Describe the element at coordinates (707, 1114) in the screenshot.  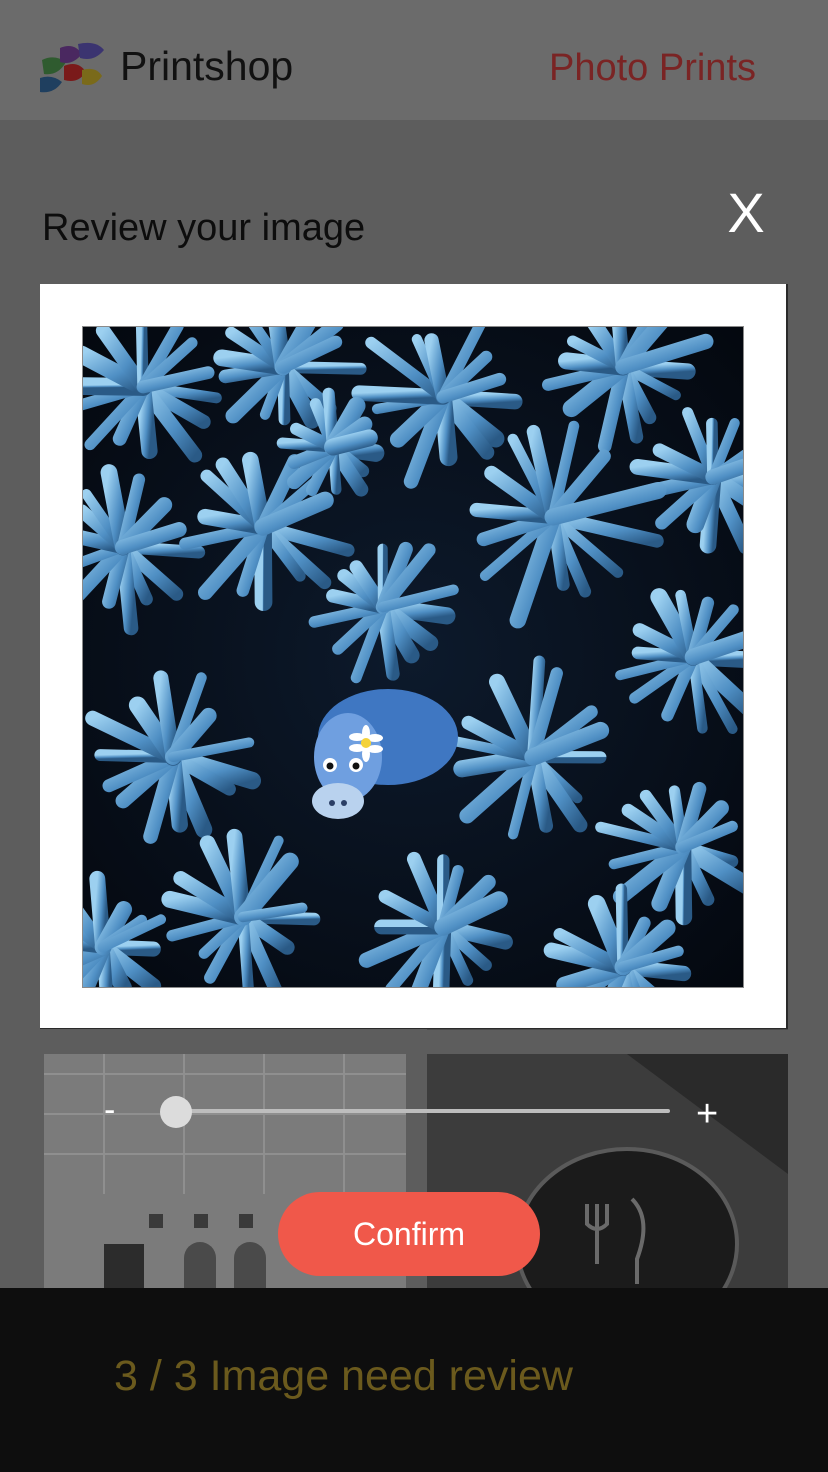
I see `zoom-in-button: +` at that location.